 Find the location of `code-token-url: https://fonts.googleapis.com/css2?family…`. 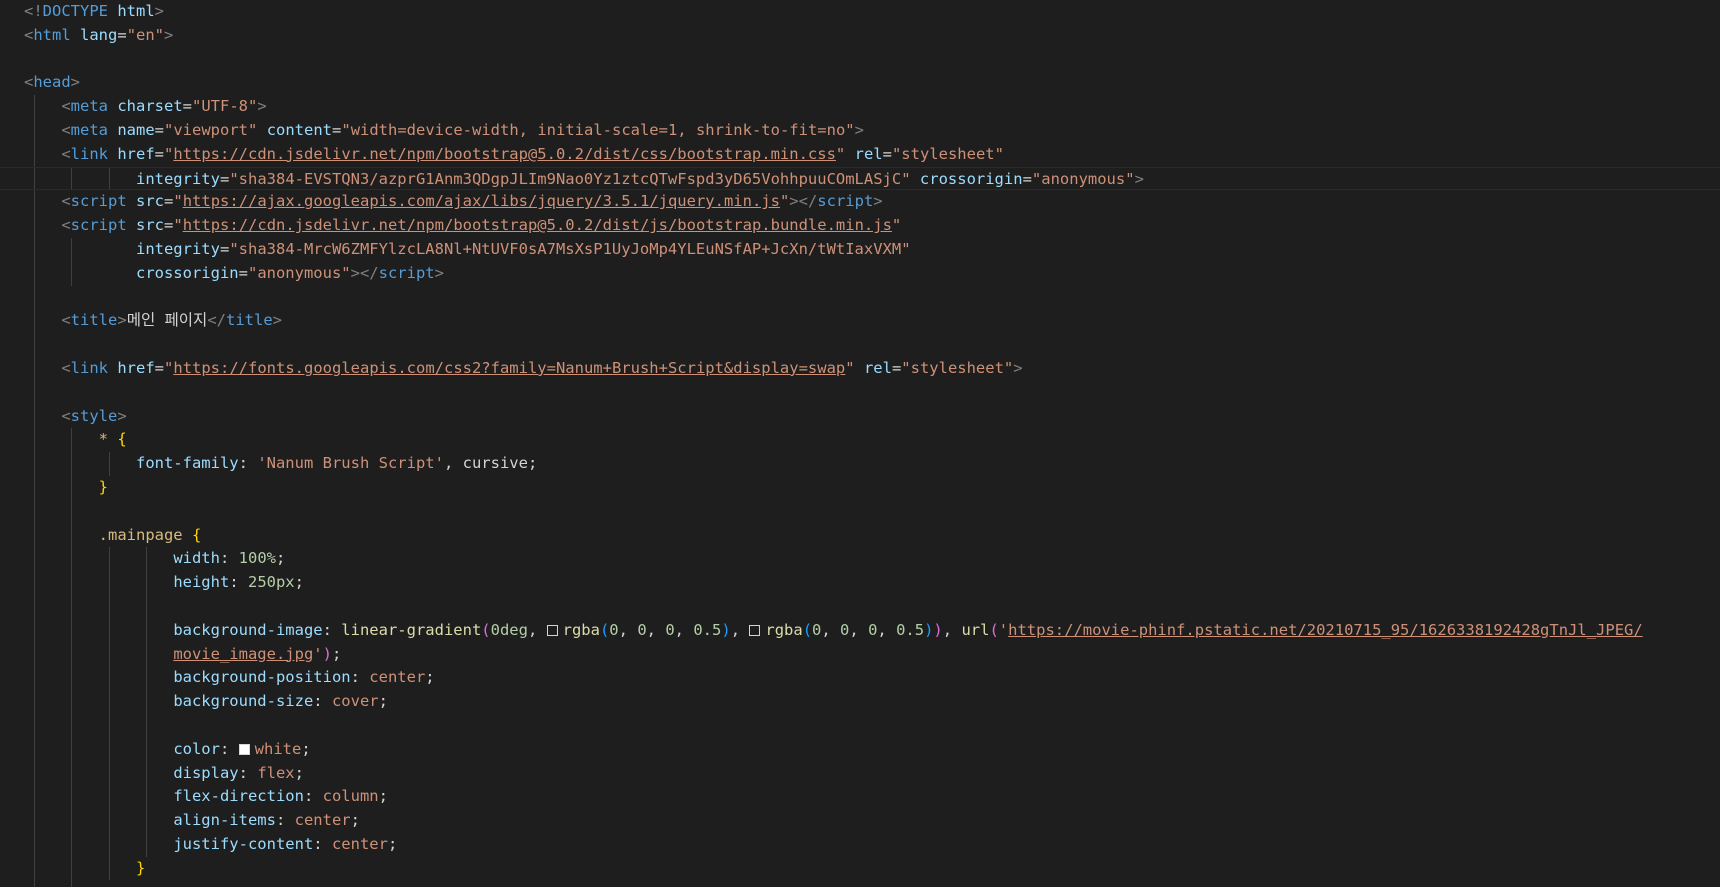

code-token-url: https://fonts.googleapis.com/css2?family… is located at coordinates (509, 367).